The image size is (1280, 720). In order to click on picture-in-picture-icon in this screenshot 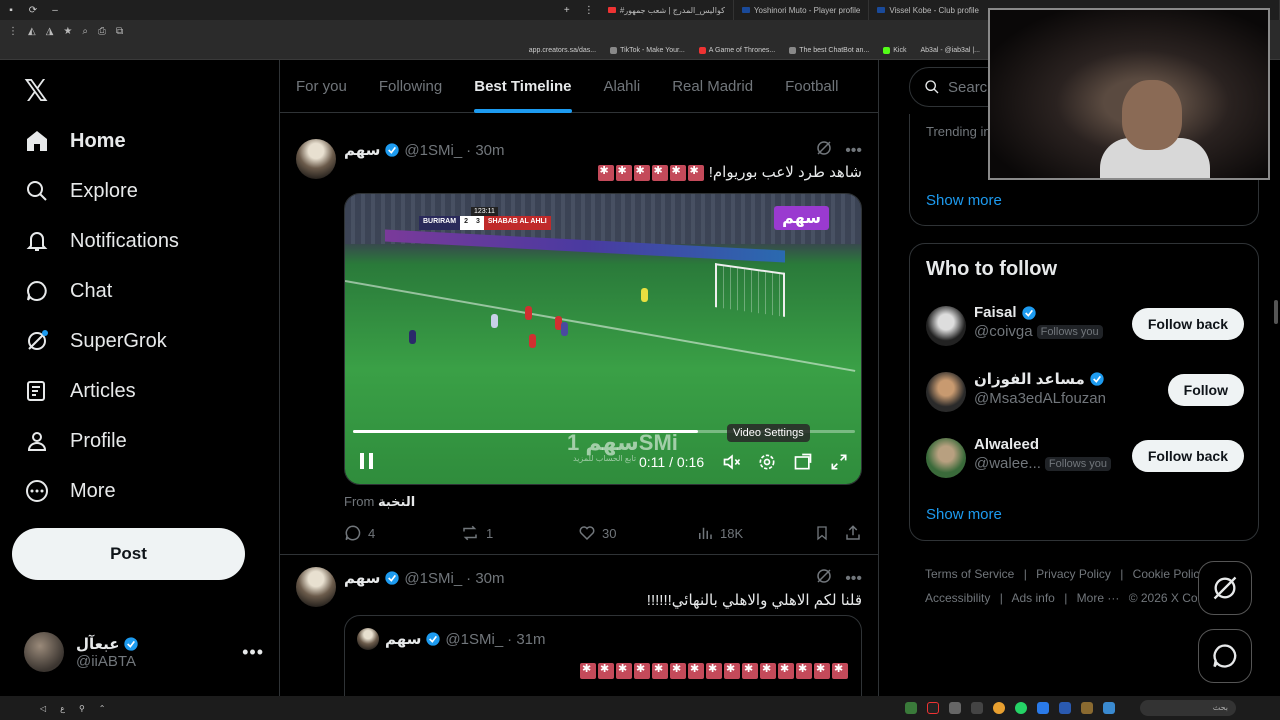, I will do `click(803, 462)`.